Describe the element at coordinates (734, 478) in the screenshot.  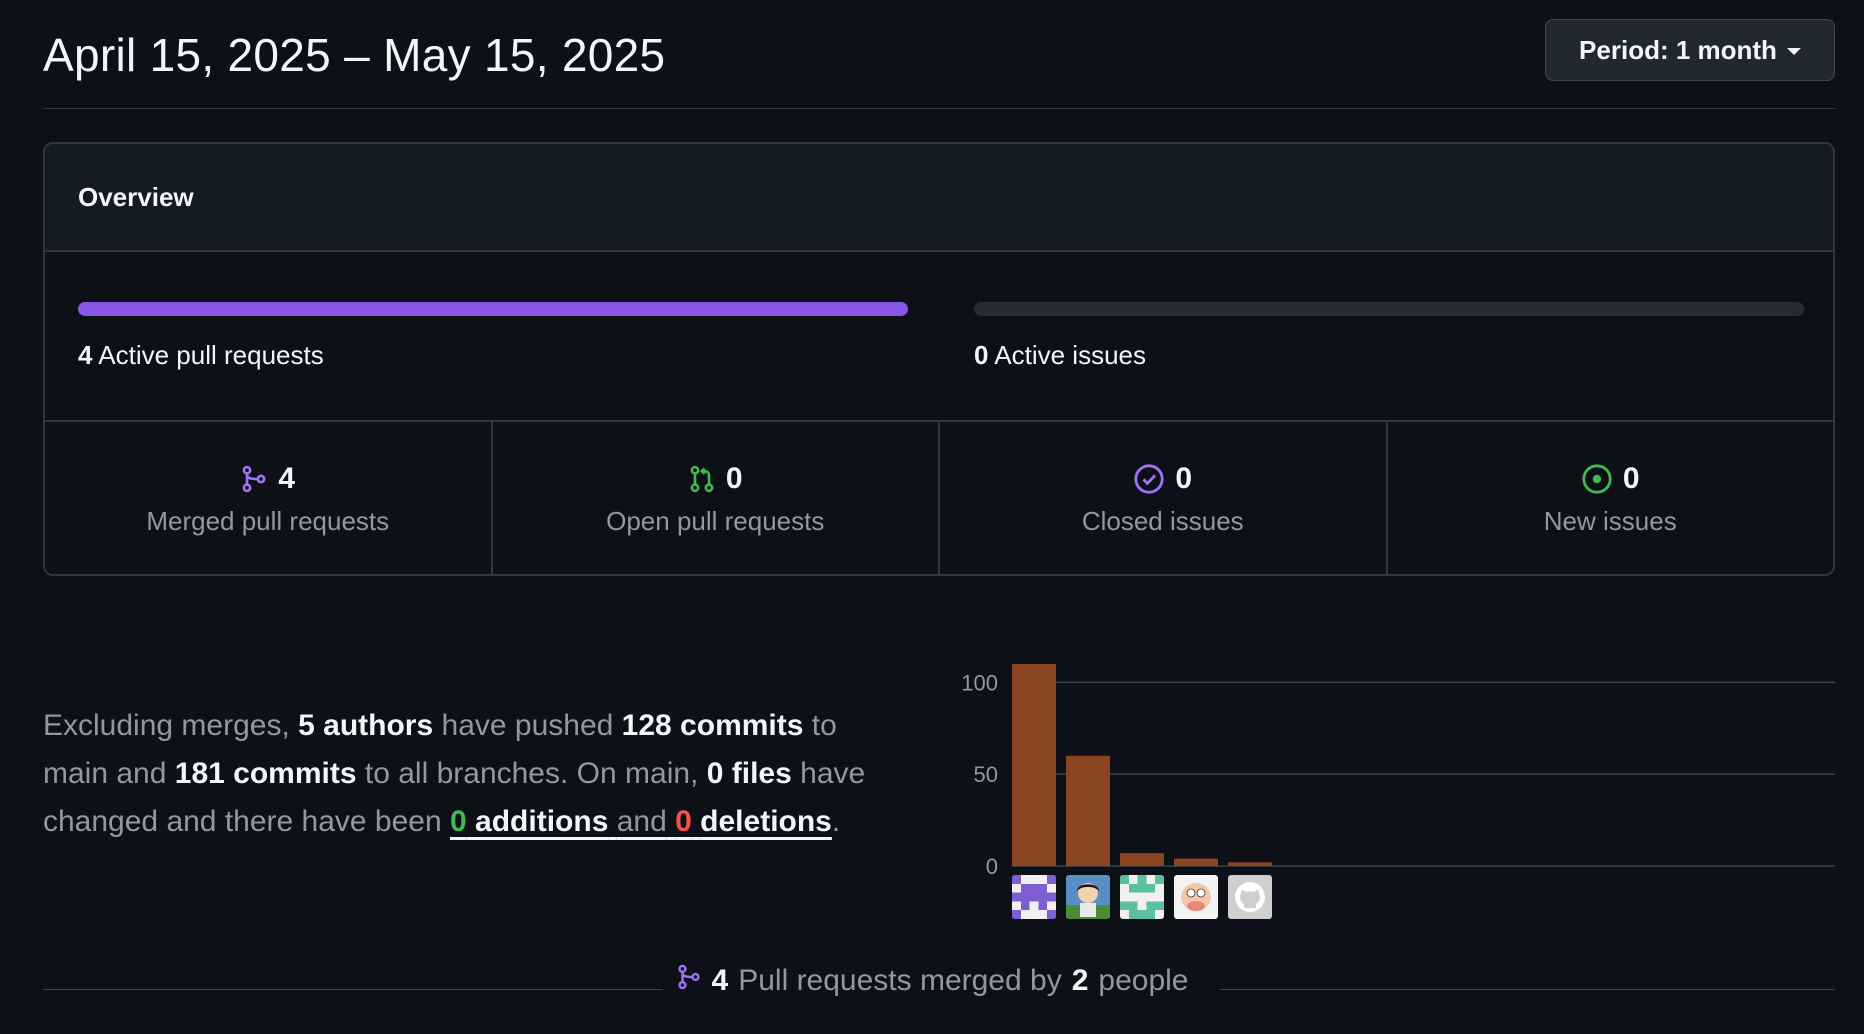
I see `open-pull-requests-count: 0` at that location.